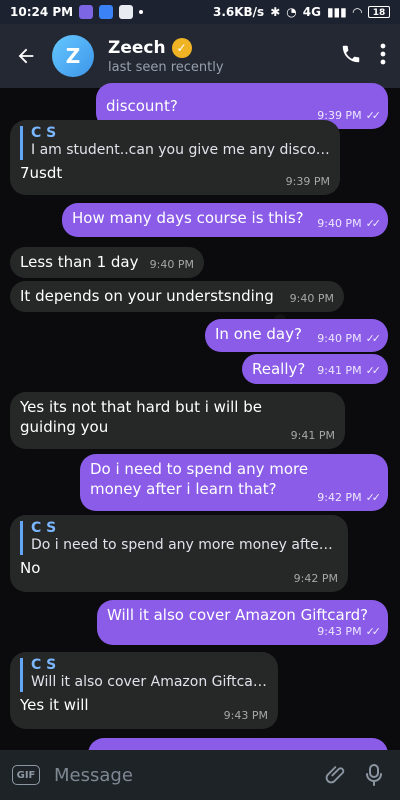 The height and width of the screenshot is (800, 400). Describe the element at coordinates (315, 369) in the screenshot. I see `message-bubble-outgoing: Really? 9:41 PM ✓✓` at that location.